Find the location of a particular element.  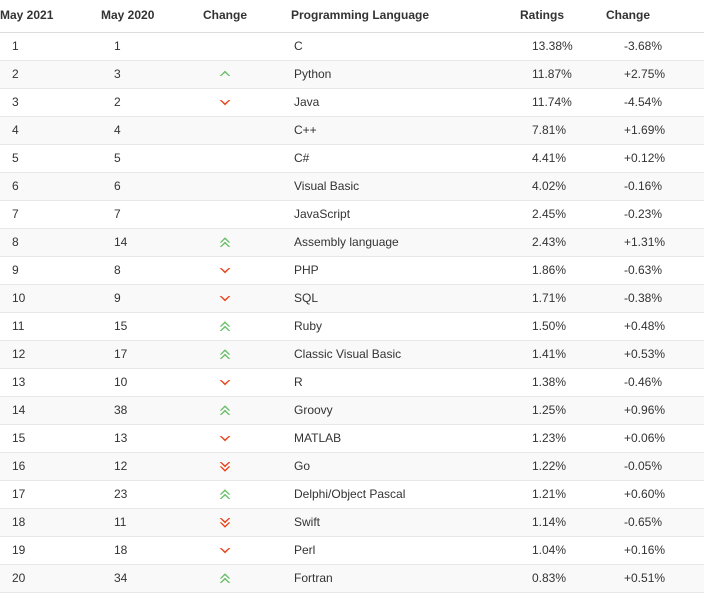

cell-programming-language: Visual Basic is located at coordinates (405, 186).